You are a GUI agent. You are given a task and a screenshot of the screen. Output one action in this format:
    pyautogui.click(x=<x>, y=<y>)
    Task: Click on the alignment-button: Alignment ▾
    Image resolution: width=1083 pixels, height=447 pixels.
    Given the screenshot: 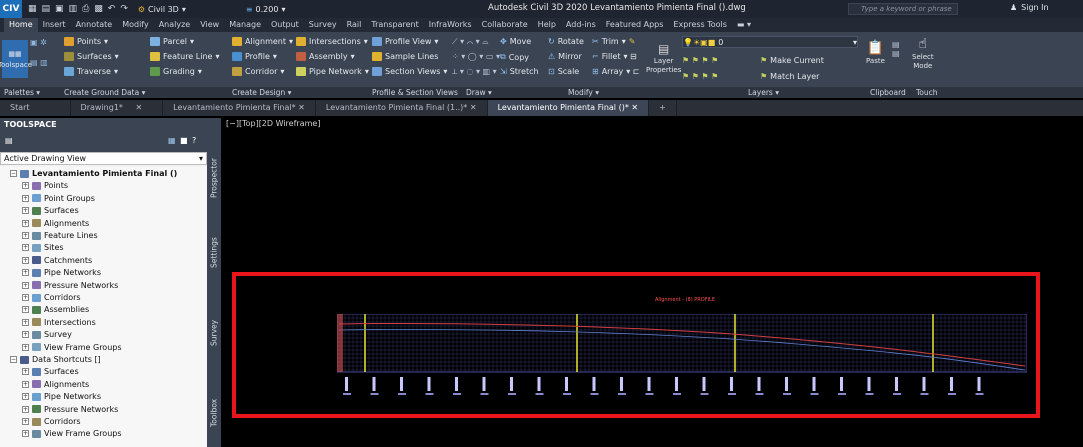 What is the action you would take?
    pyautogui.click(x=262, y=41)
    